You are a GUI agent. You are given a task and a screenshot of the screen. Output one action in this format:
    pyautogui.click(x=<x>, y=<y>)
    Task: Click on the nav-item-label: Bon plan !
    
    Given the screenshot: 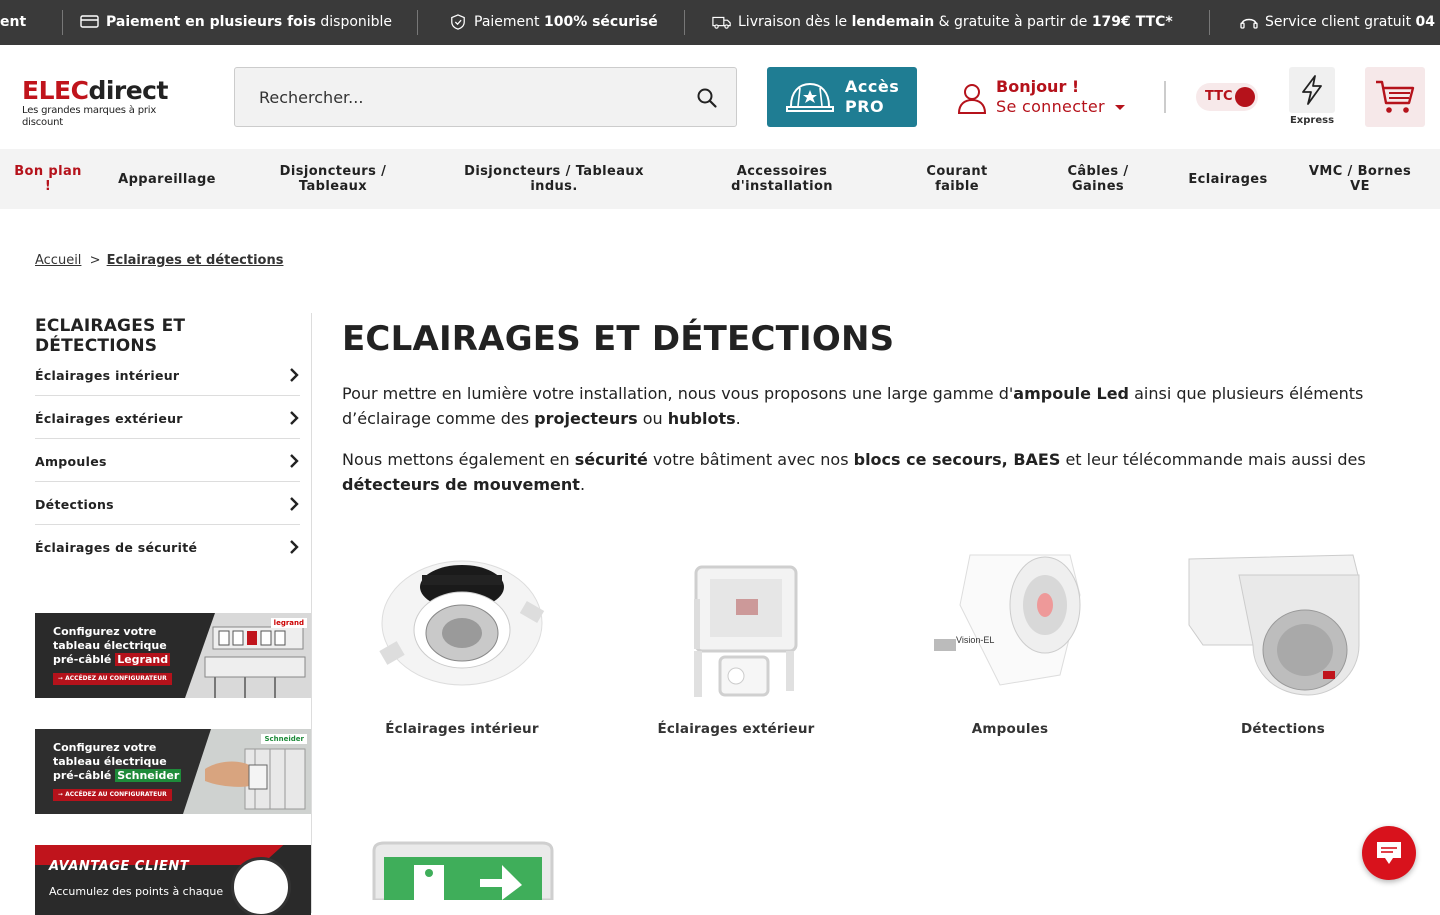 What is the action you would take?
    pyautogui.click(x=48, y=179)
    